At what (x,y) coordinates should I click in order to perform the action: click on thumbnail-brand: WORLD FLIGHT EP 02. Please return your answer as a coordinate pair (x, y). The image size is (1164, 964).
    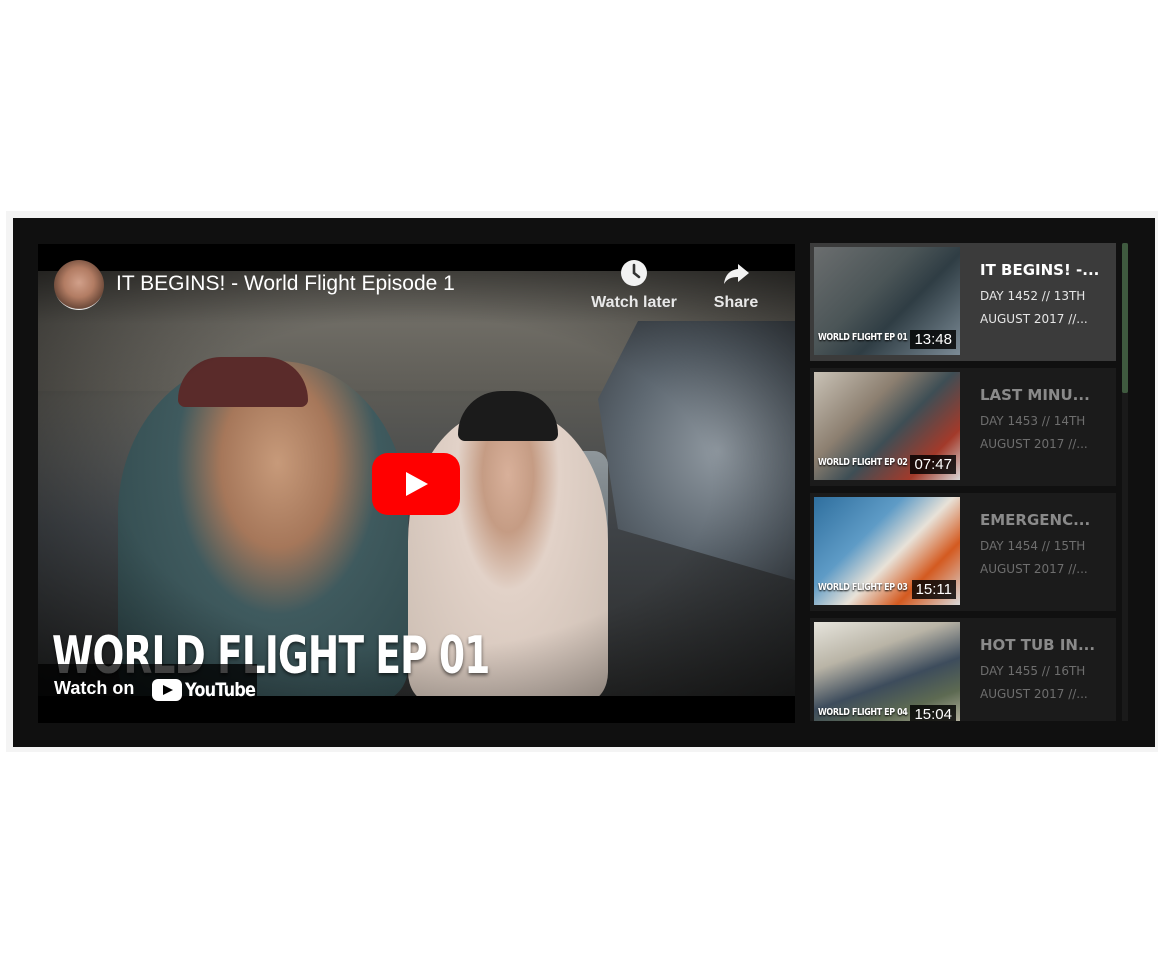
    Looking at the image, I should click on (863, 462).